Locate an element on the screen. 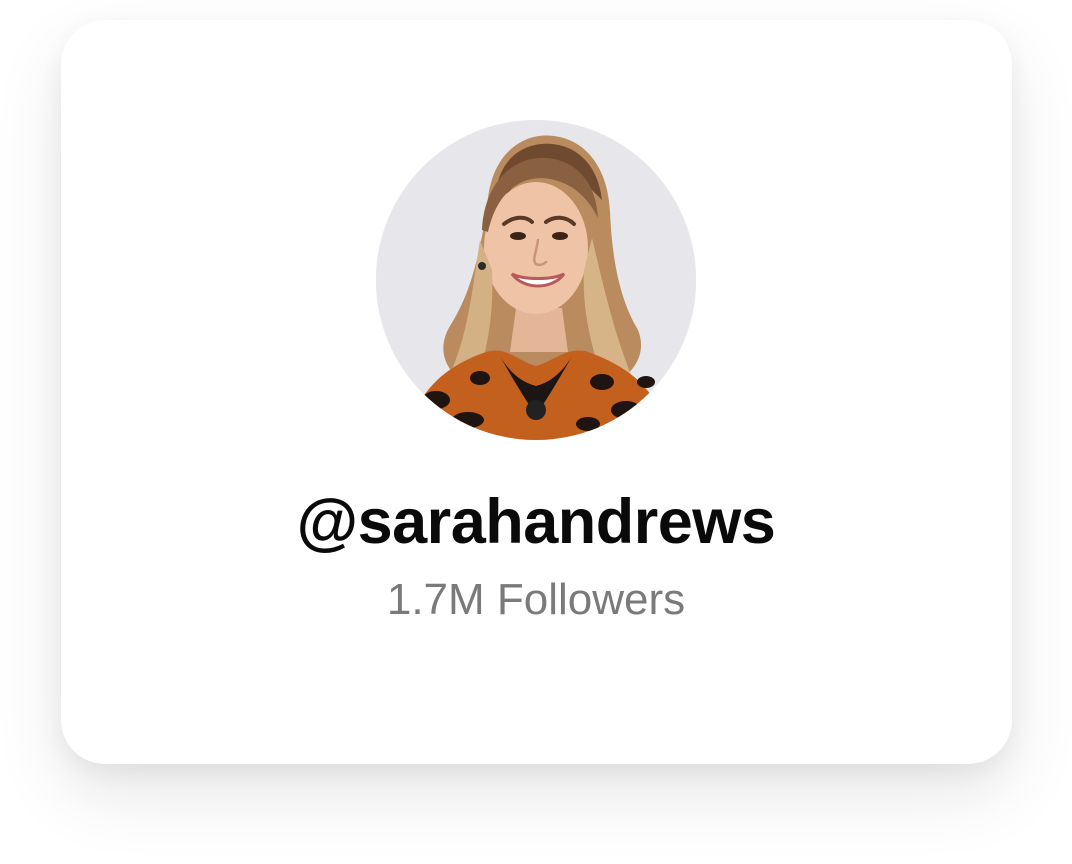 This screenshot has height=864, width=1072. username: @sarahandrews is located at coordinates (536, 522).